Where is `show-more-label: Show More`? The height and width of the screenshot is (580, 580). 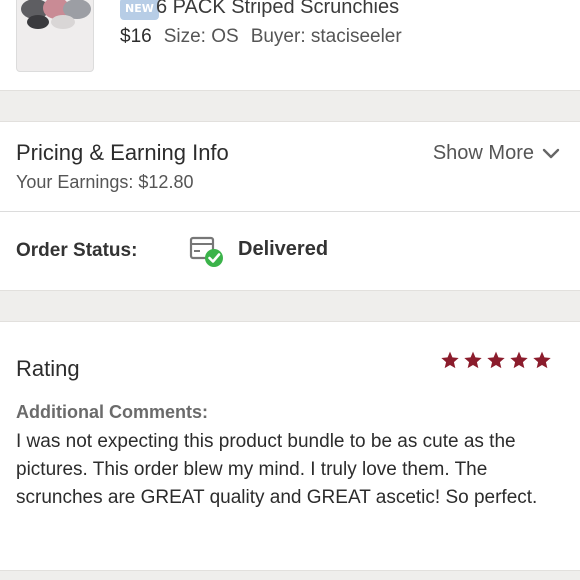 show-more-label: Show More is located at coordinates (483, 153).